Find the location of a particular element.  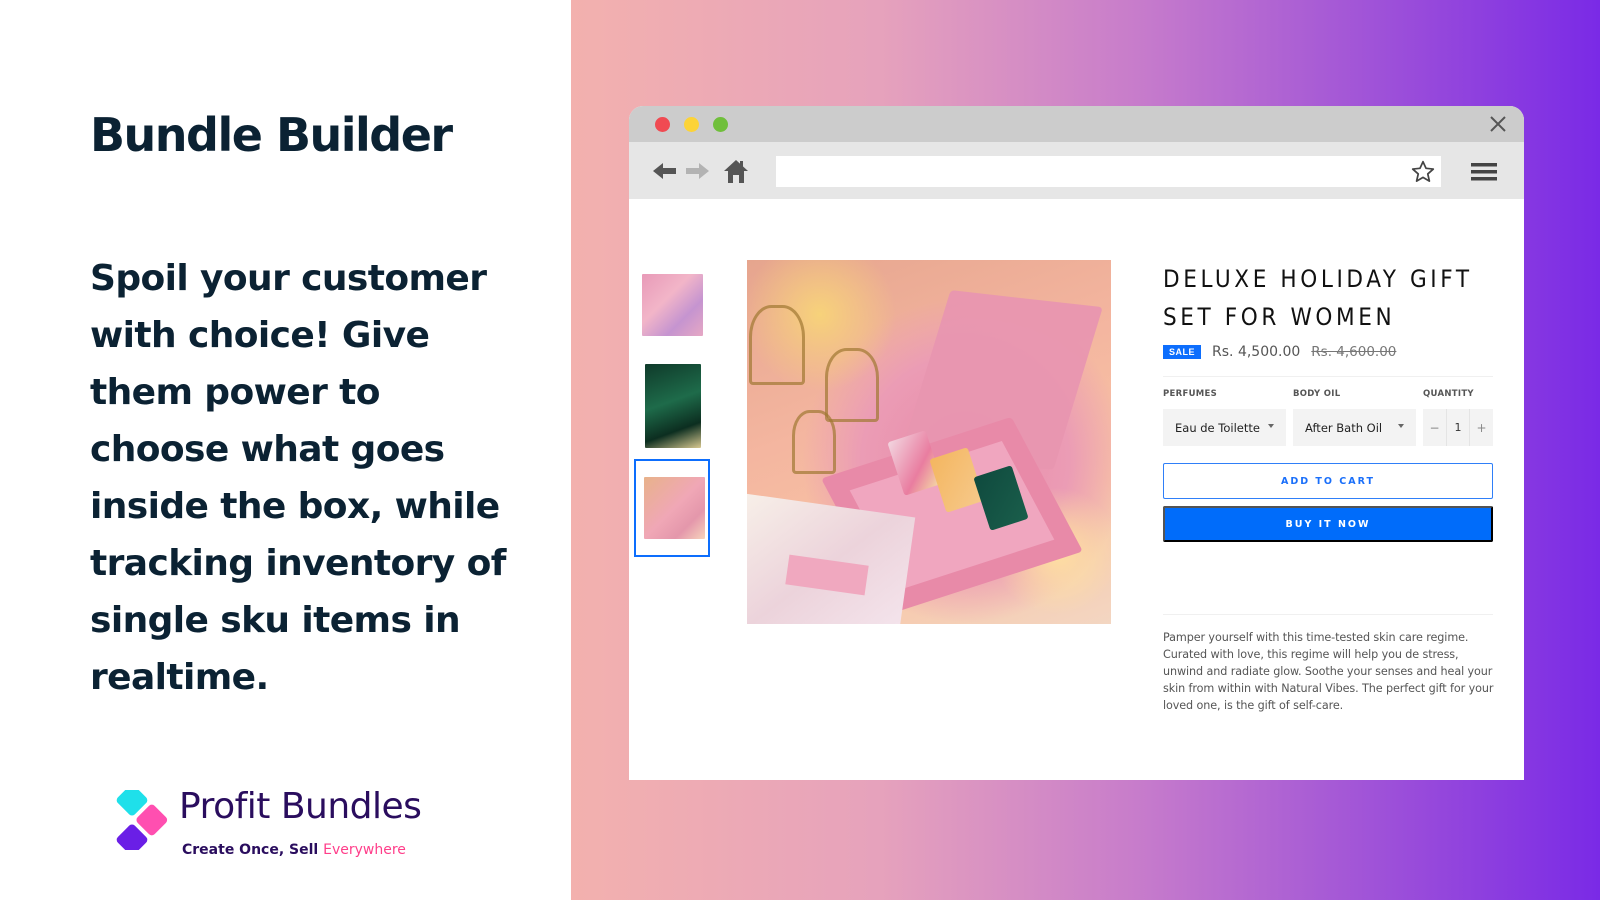

compare-at-price: Rs. 4,600.00 is located at coordinates (1354, 352).